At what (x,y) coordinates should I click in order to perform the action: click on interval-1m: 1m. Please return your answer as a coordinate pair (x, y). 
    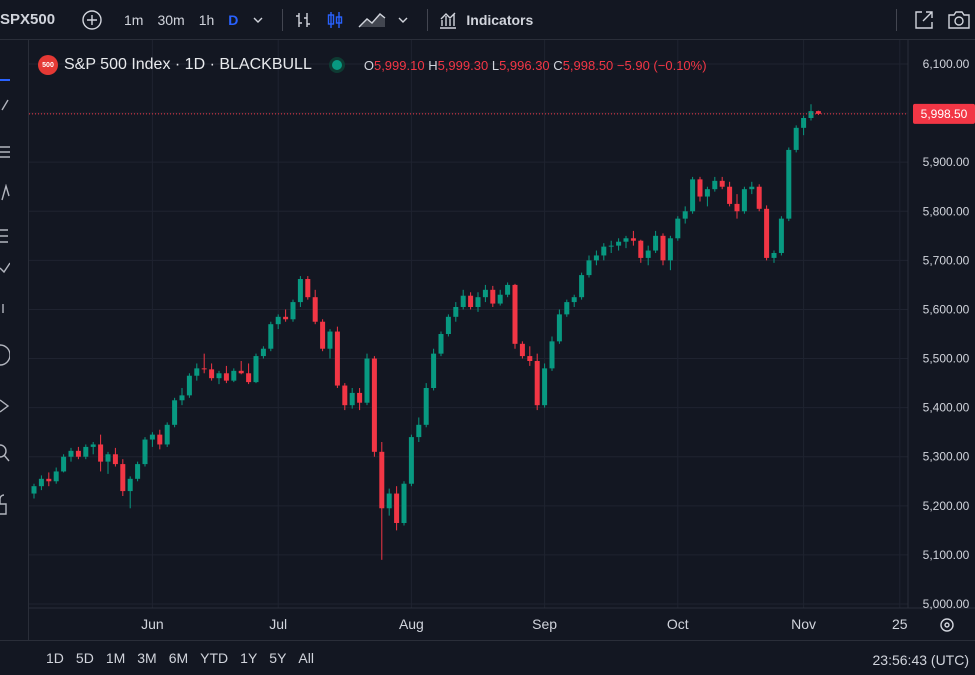
    Looking at the image, I should click on (133, 20).